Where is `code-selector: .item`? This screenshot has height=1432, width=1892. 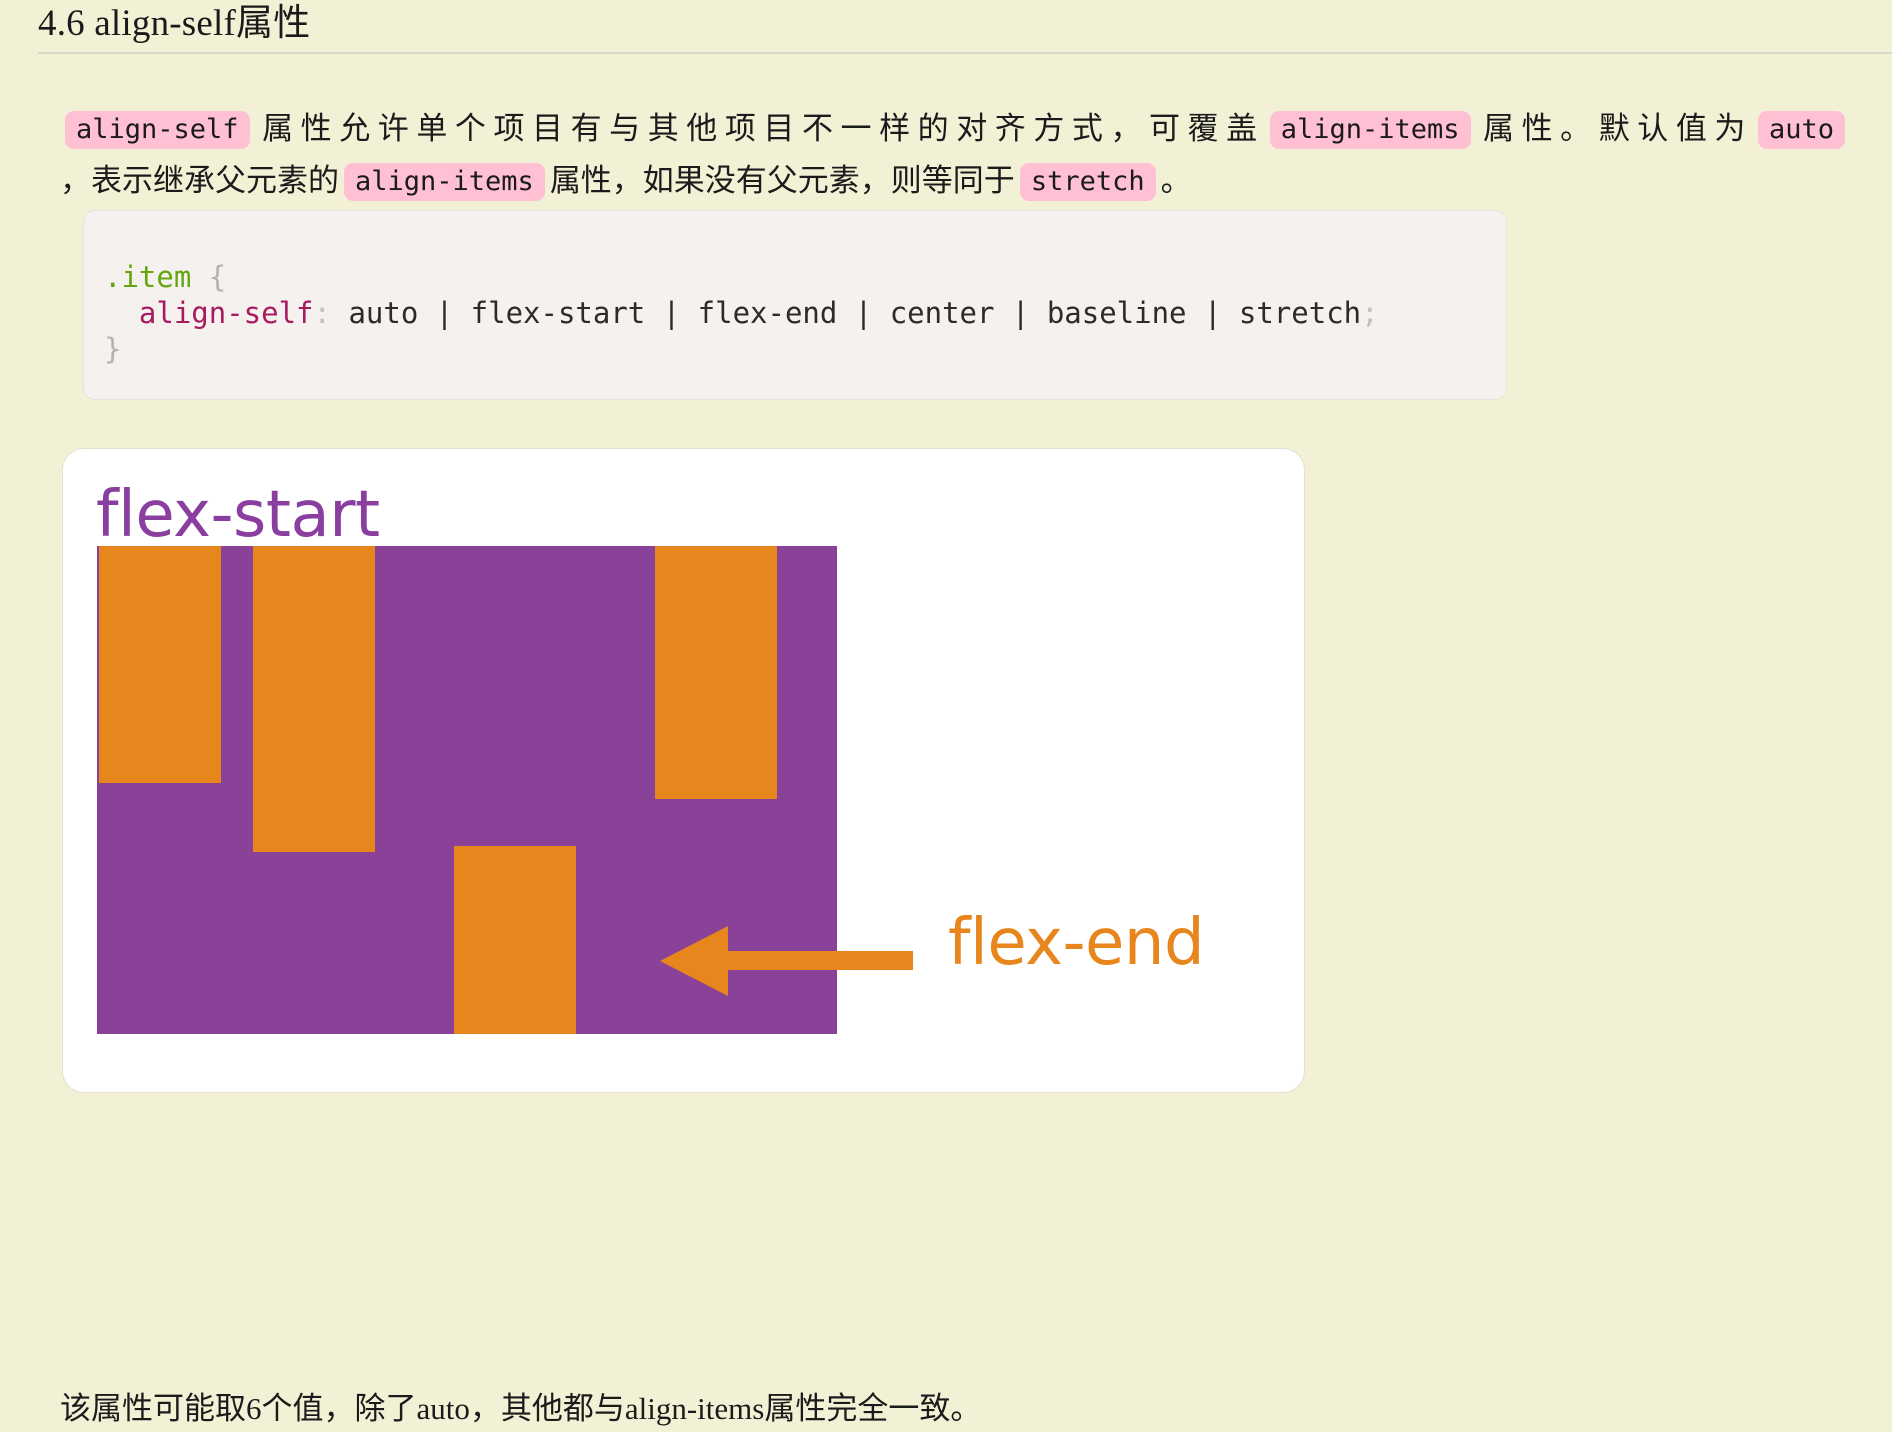
code-selector: .item is located at coordinates (148, 277).